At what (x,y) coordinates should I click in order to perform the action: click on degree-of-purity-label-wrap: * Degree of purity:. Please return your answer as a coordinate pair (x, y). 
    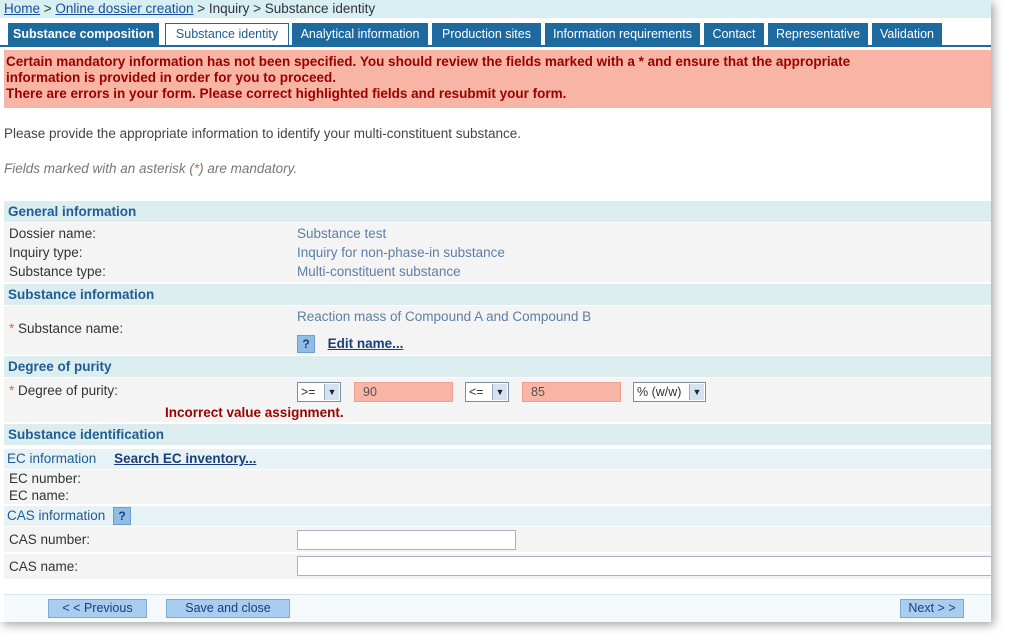
    Looking at the image, I should click on (63, 390).